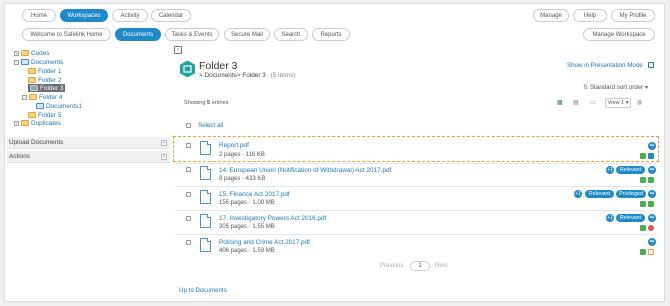  I want to click on comment-icon: ▭, so click(593, 102).